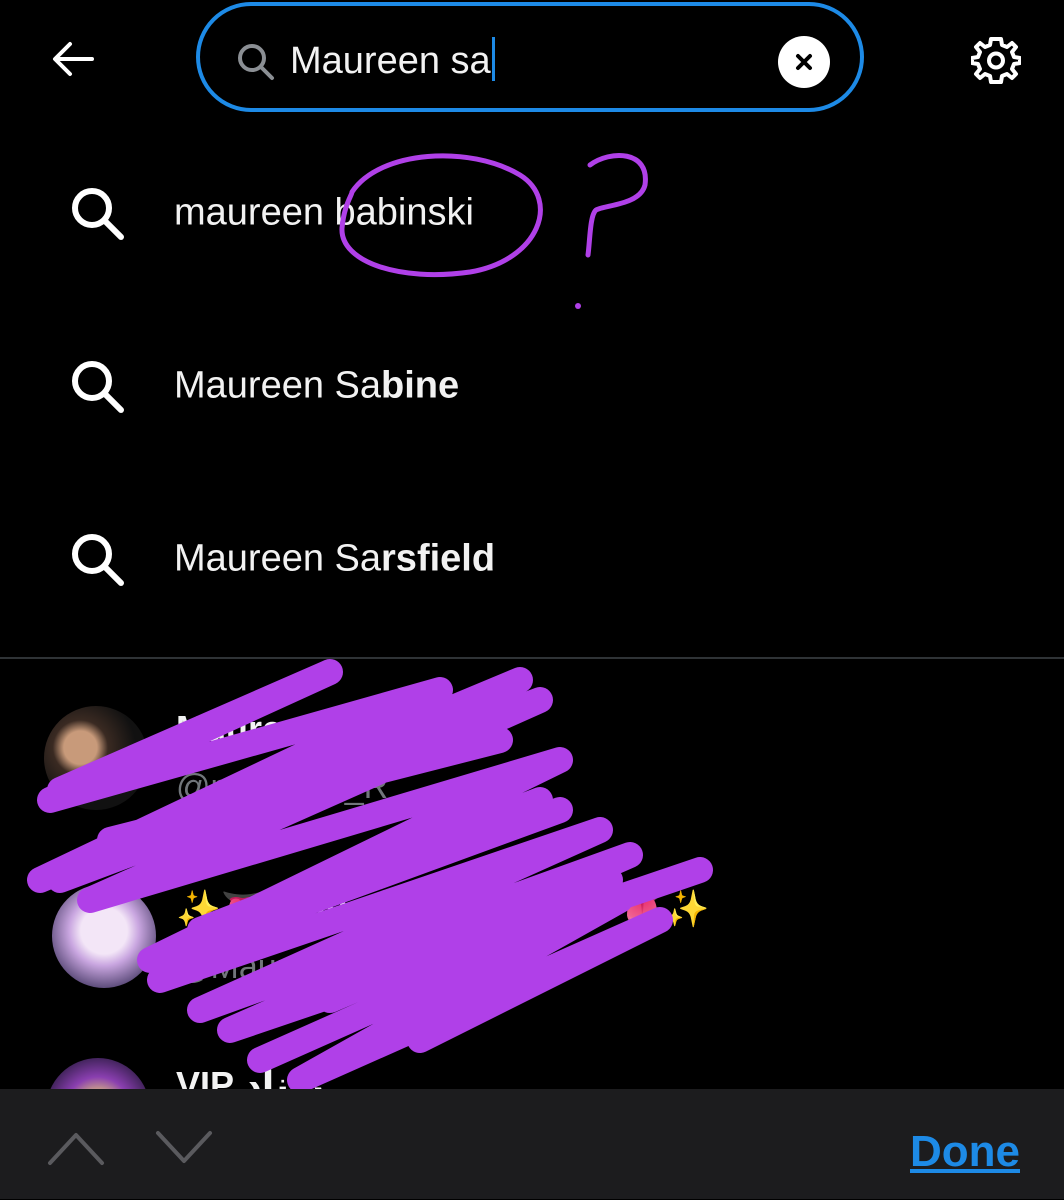 The height and width of the screenshot is (1200, 1064). Describe the element at coordinates (335, 967) in the screenshot. I see `user-handle: @MaureenSanDiego` at that location.